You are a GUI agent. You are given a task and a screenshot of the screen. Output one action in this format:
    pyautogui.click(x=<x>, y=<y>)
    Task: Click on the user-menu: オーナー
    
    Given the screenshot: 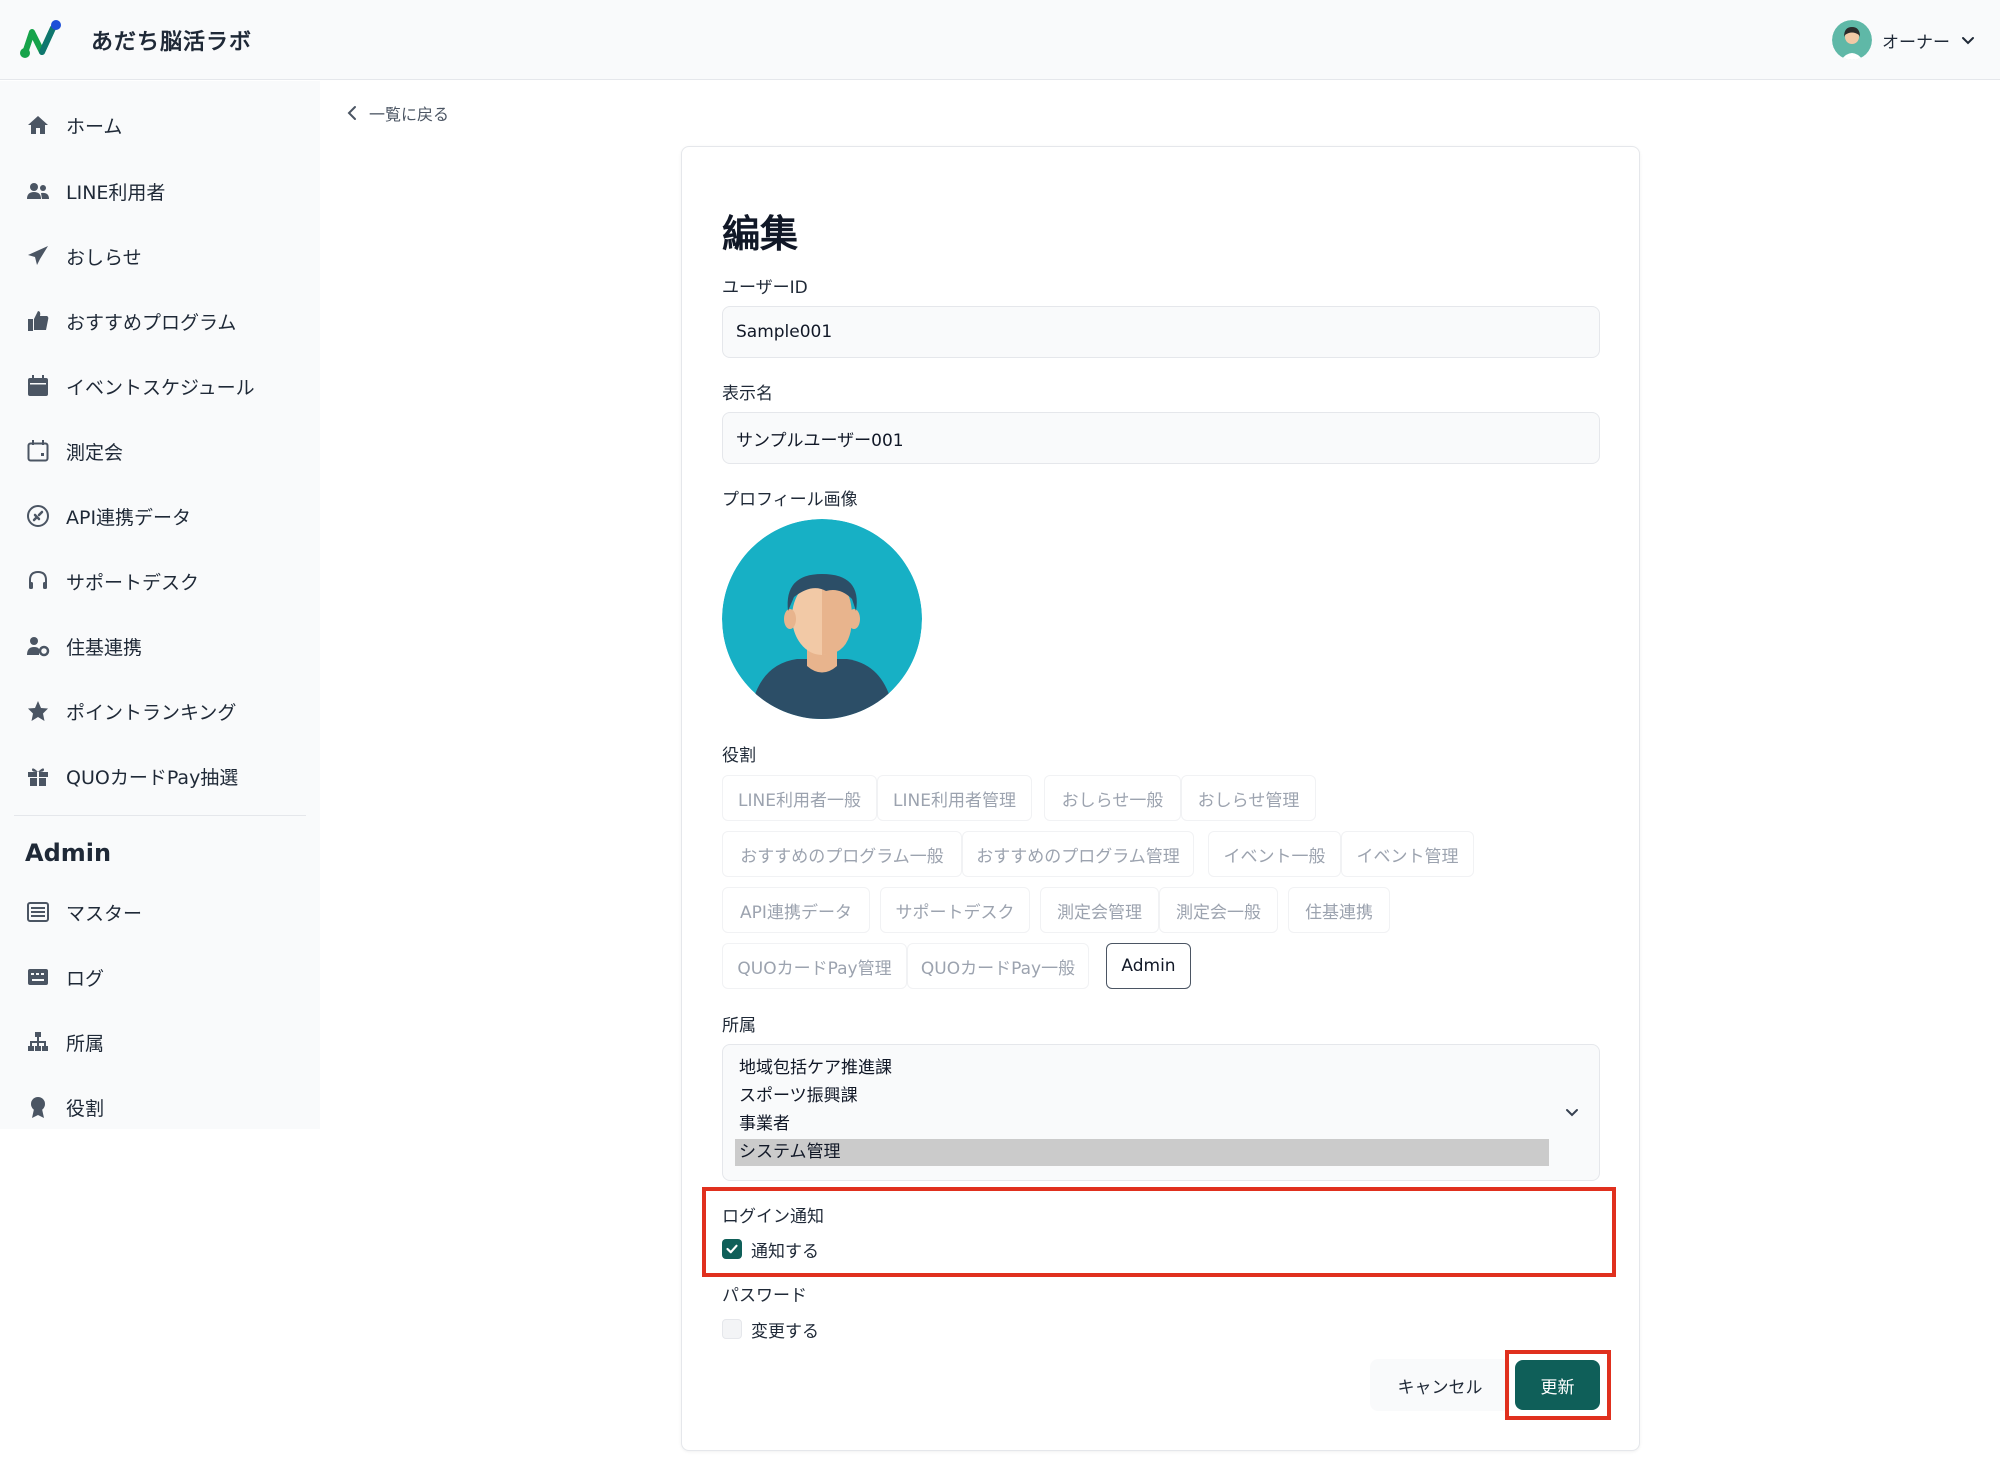 What is the action you would take?
    pyautogui.click(x=1904, y=40)
    